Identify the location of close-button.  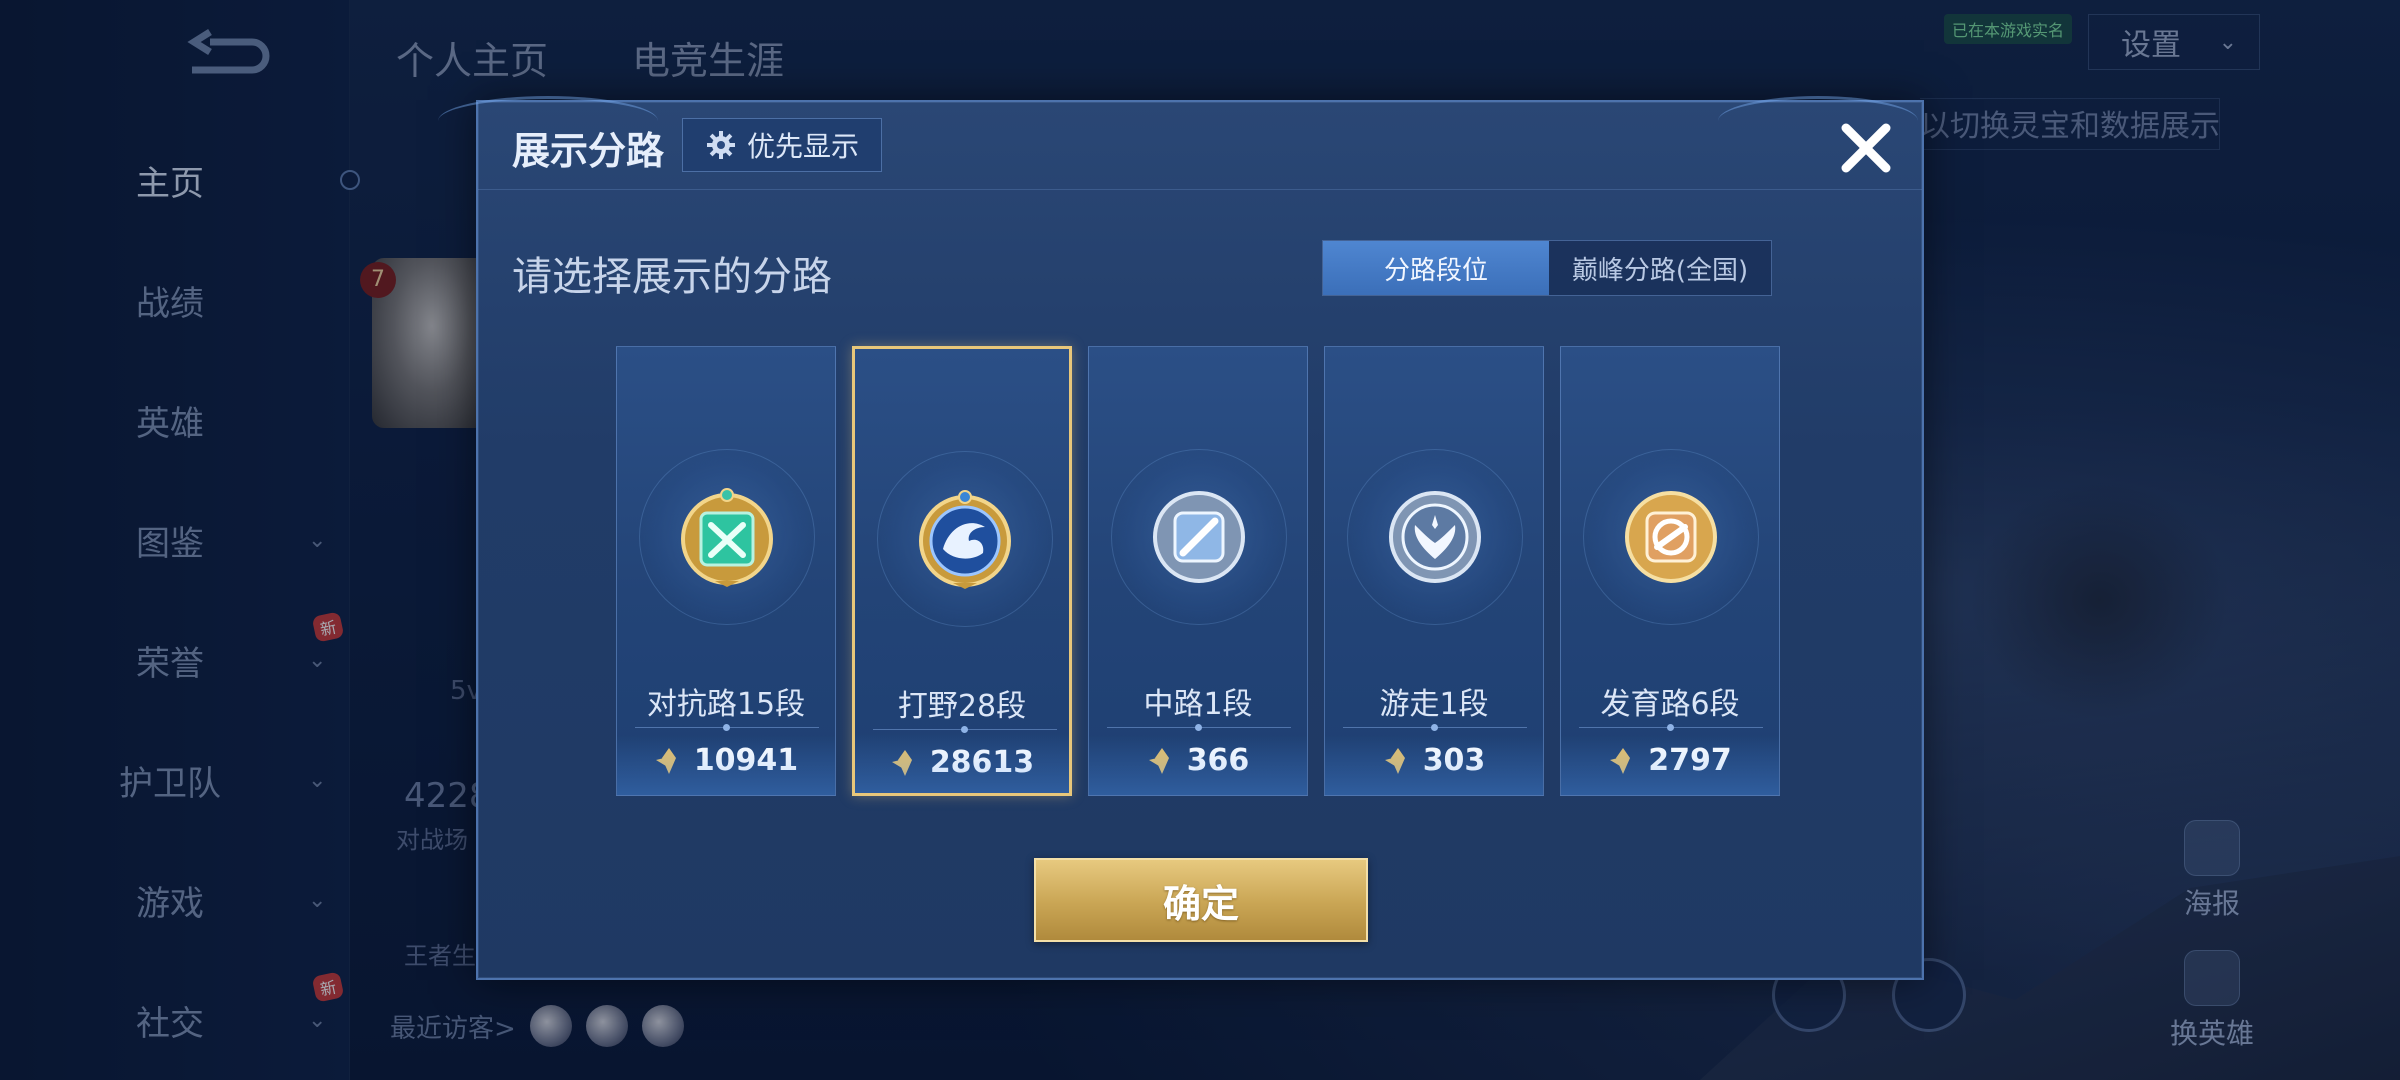
(1866, 148).